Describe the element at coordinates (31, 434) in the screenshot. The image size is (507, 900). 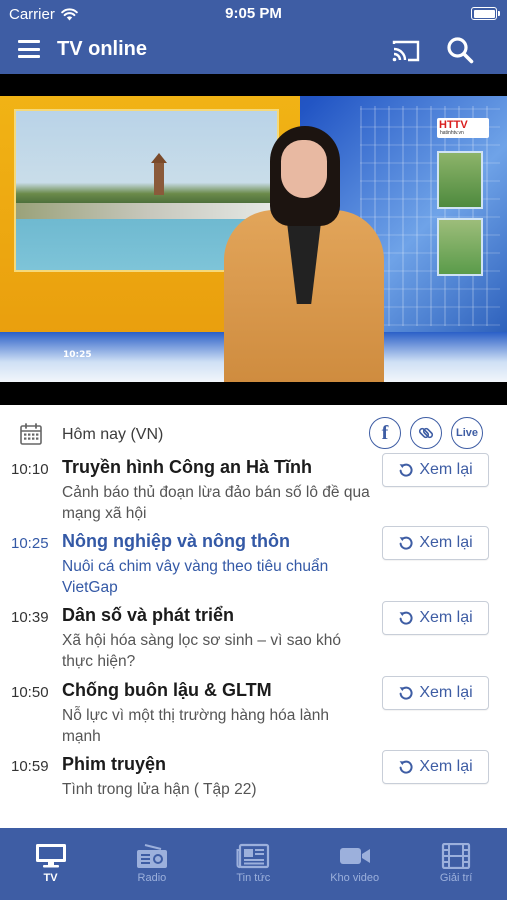
I see `calendar-icon` at that location.